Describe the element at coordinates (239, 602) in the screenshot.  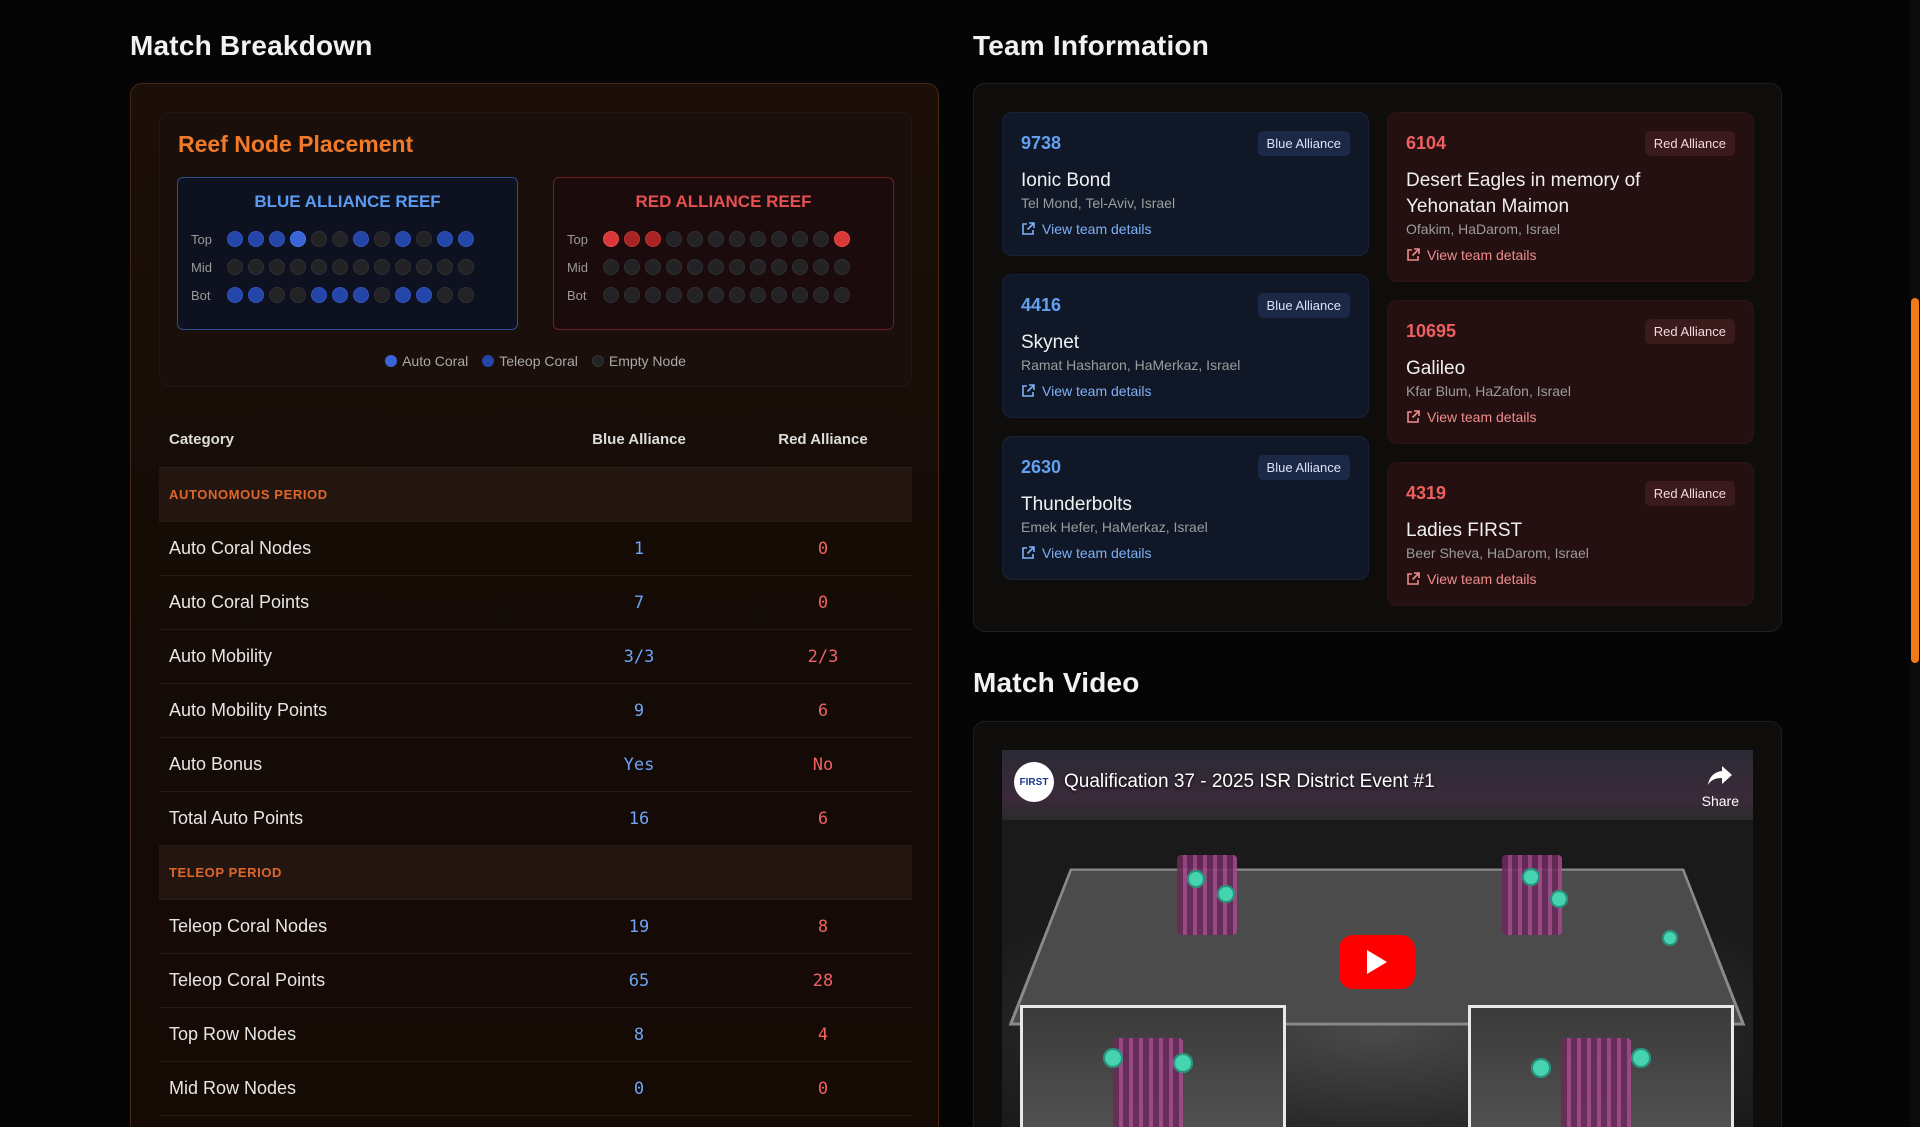
I see `row-category: Auto Coral Points` at that location.